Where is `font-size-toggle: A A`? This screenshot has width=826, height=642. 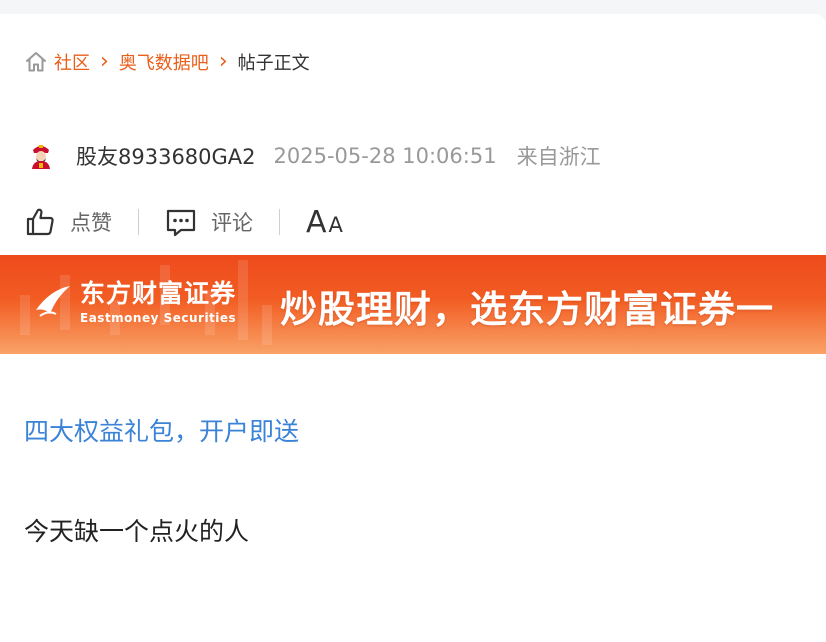
font-size-toggle: A A is located at coordinates (324, 222).